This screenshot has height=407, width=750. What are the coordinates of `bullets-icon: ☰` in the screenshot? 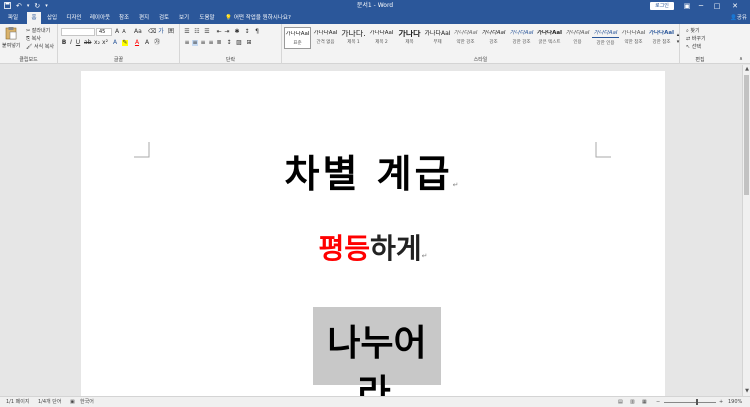 It's located at (187, 32).